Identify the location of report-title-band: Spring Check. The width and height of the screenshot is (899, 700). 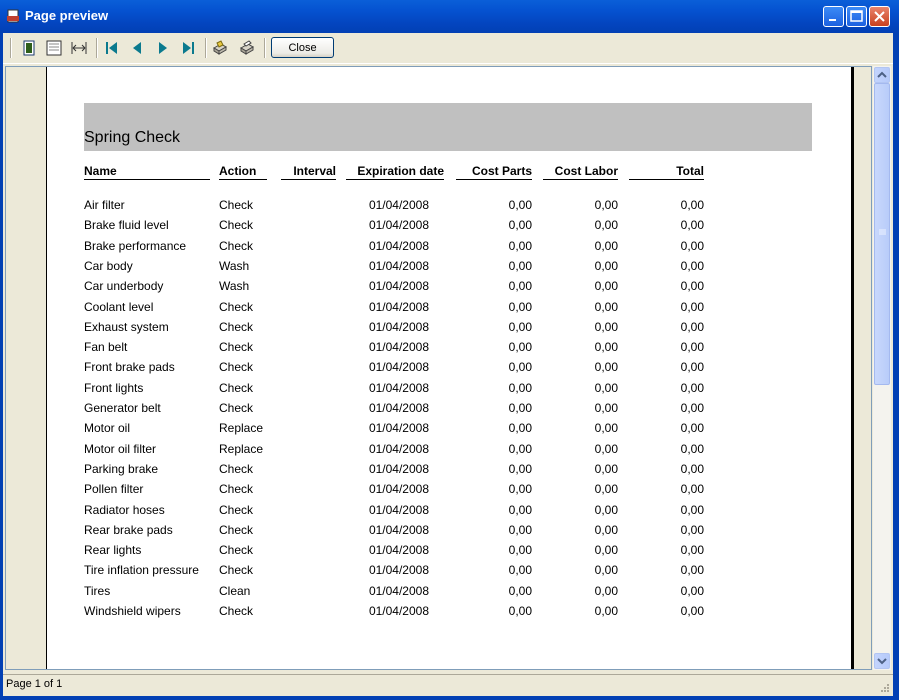
(448, 127).